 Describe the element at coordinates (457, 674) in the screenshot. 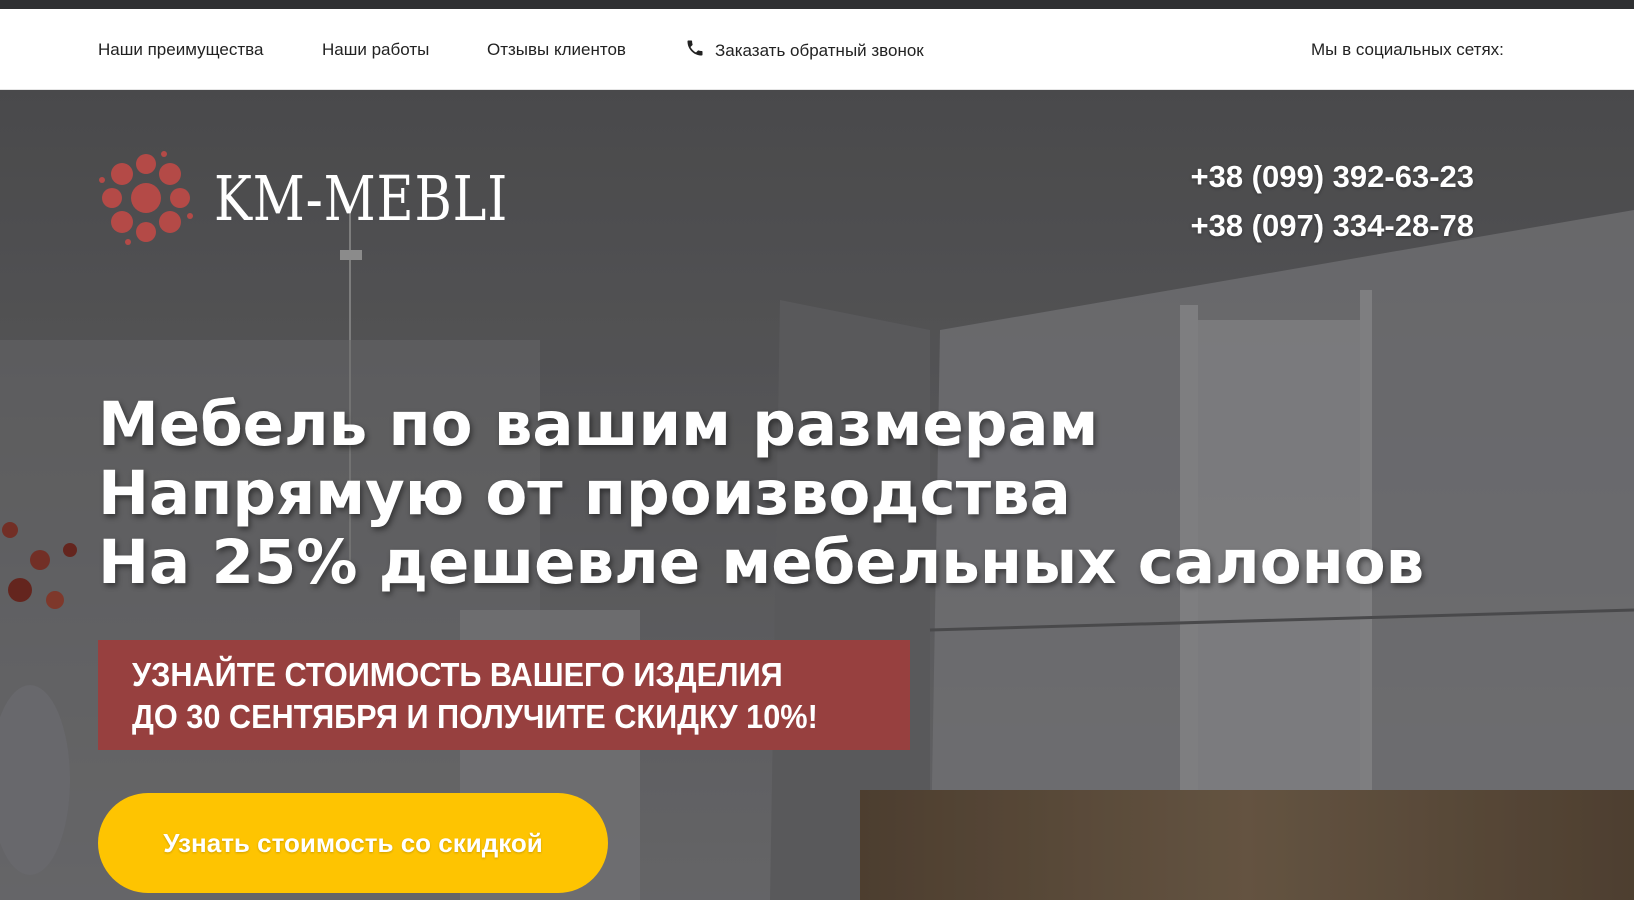

I see `promo-line-1: УЗНАЙТЕ СТОИМОСТЬ ВАШЕГО ИЗДЕЛИЯ` at that location.